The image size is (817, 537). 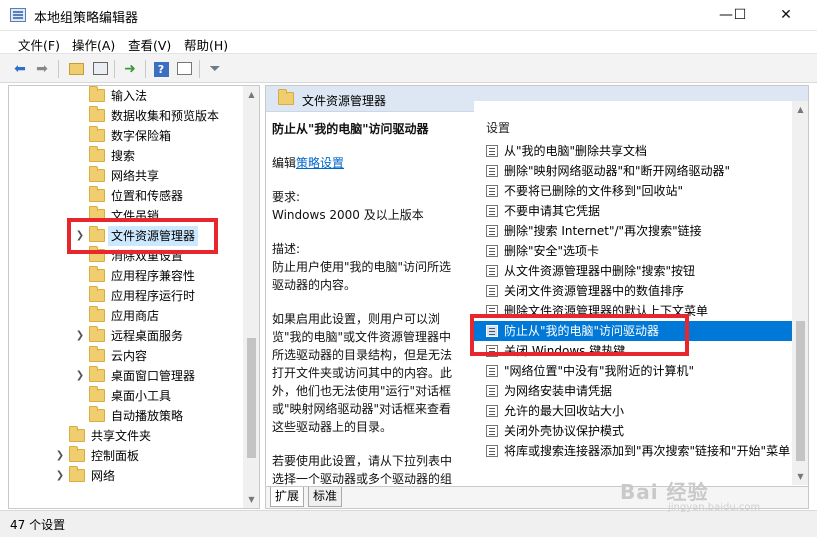 I want to click on maximize-button: ☐, so click(x=740, y=15).